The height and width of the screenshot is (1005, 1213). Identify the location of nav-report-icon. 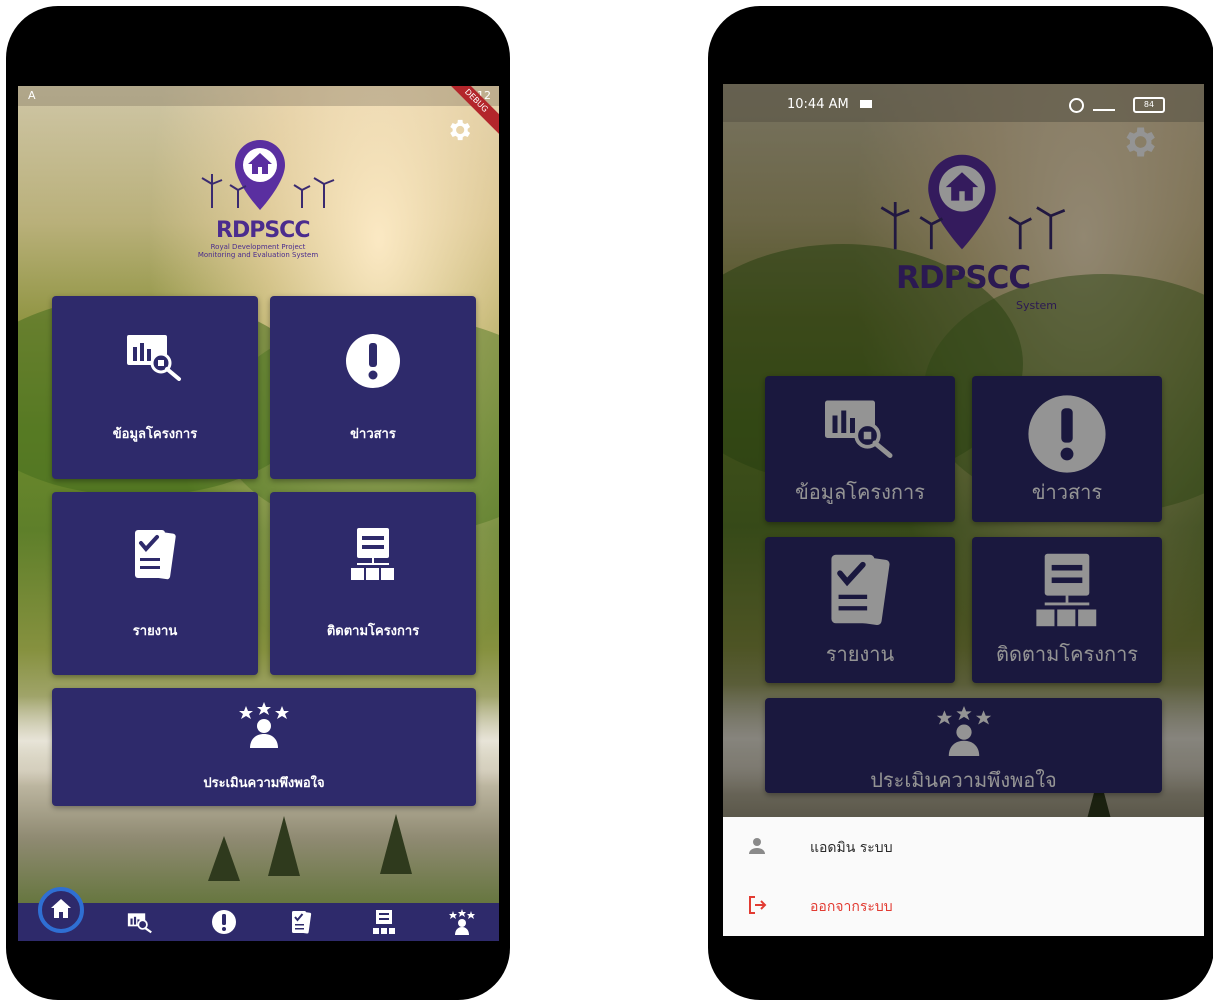
(301, 922).